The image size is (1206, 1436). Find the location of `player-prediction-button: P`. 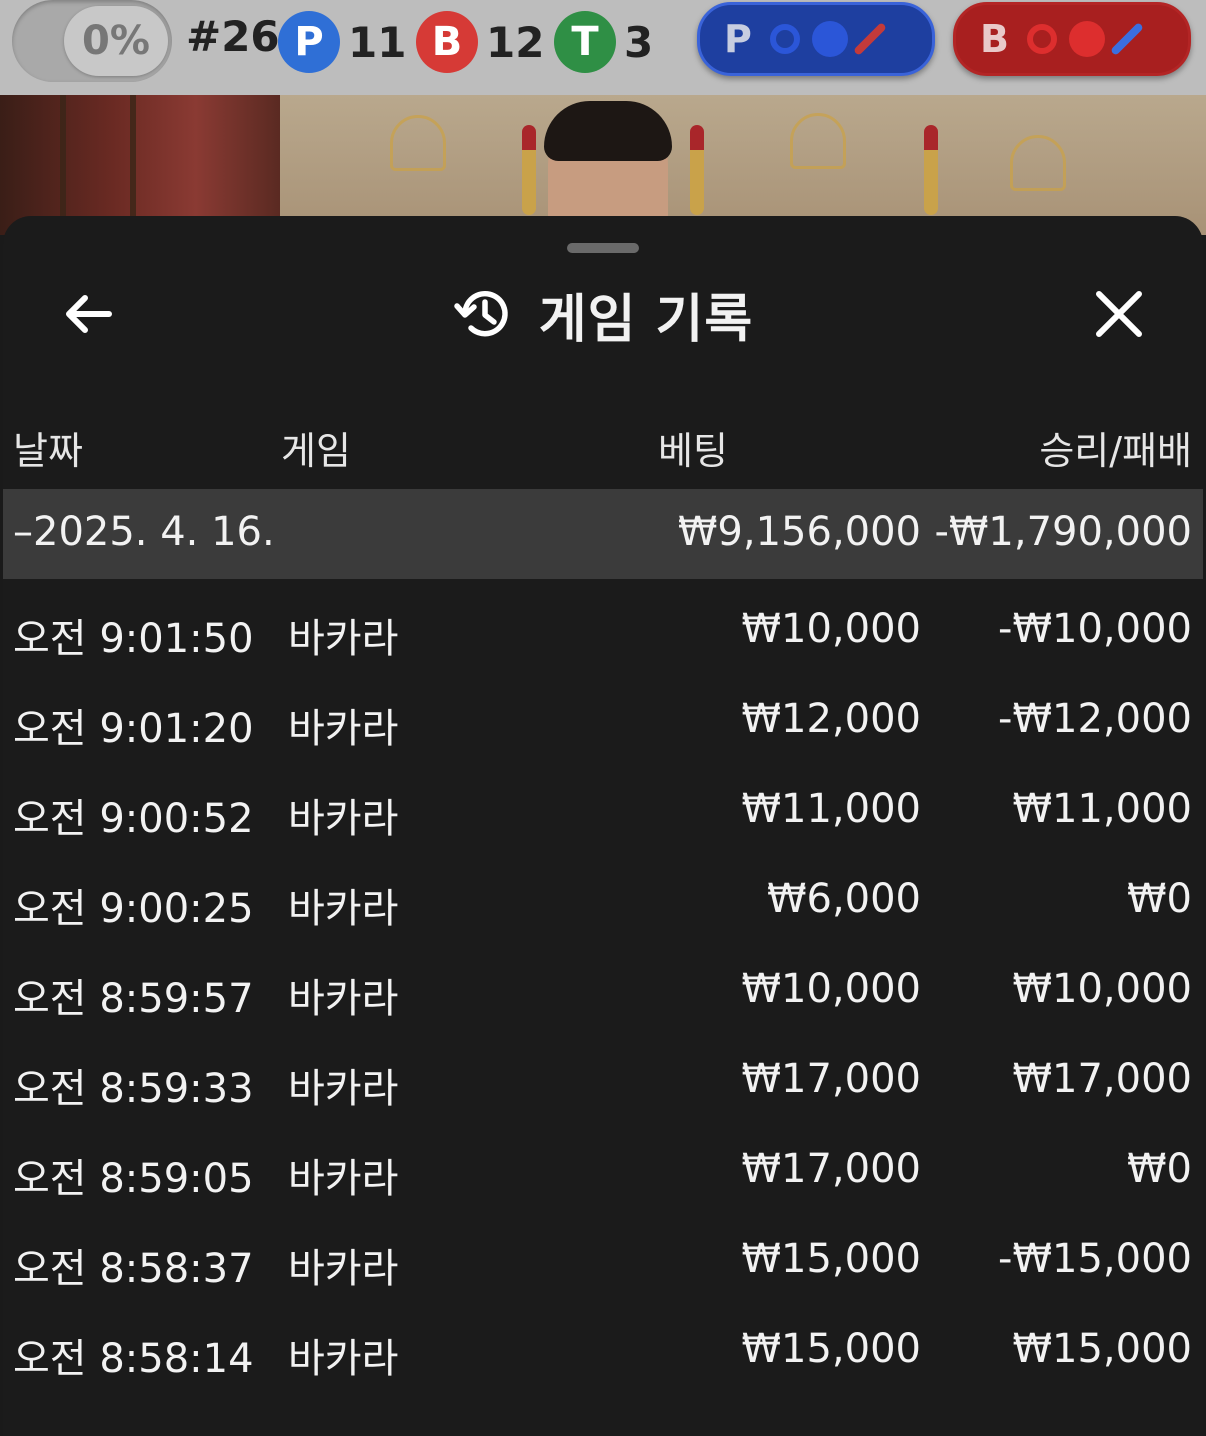

player-prediction-button: P is located at coordinates (816, 39).